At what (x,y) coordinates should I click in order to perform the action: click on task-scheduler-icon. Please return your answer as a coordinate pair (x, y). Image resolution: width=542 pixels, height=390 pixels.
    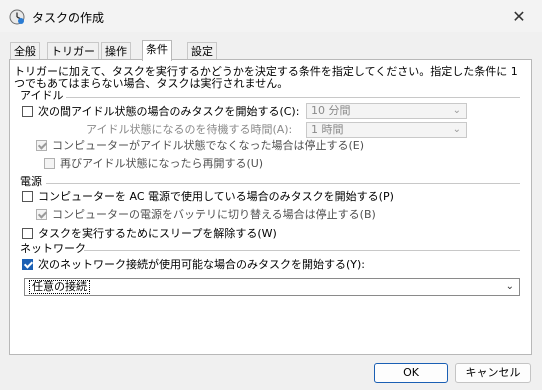
    Looking at the image, I should click on (17, 17).